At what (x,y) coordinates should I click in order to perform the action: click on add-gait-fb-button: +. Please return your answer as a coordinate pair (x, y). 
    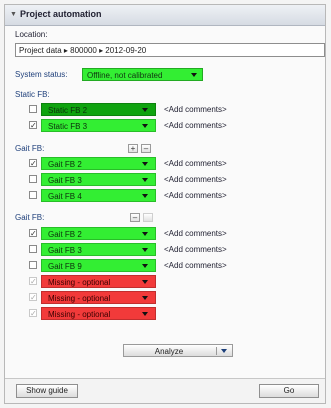
    Looking at the image, I should click on (133, 148).